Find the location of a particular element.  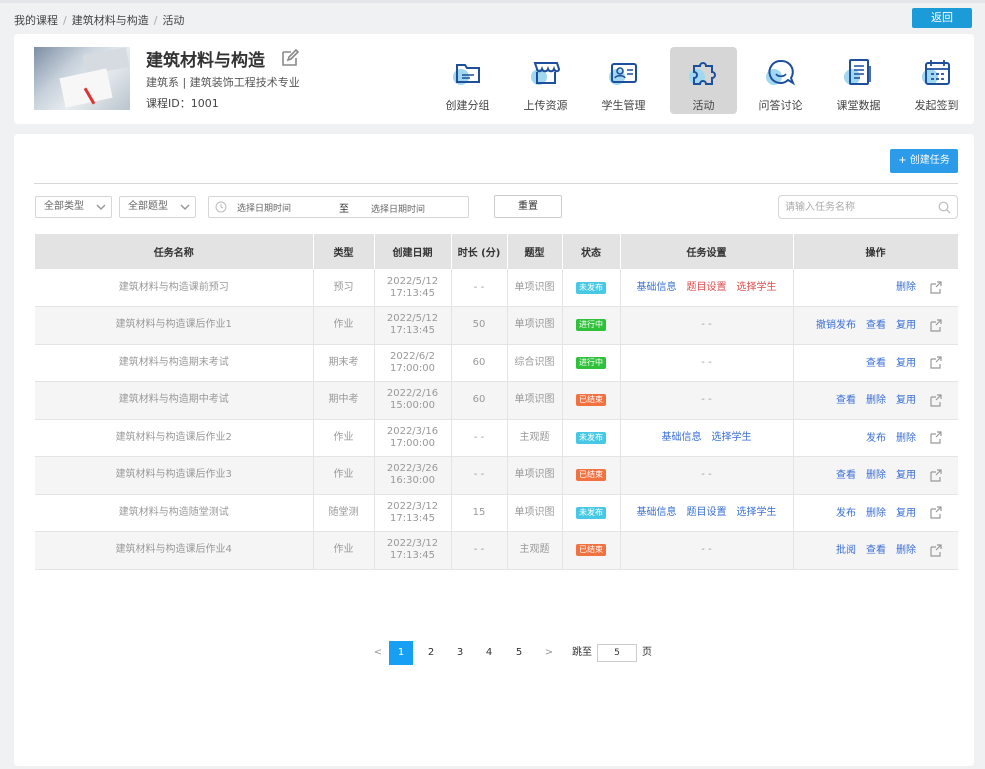

operation-link: 批阅 is located at coordinates (846, 551).